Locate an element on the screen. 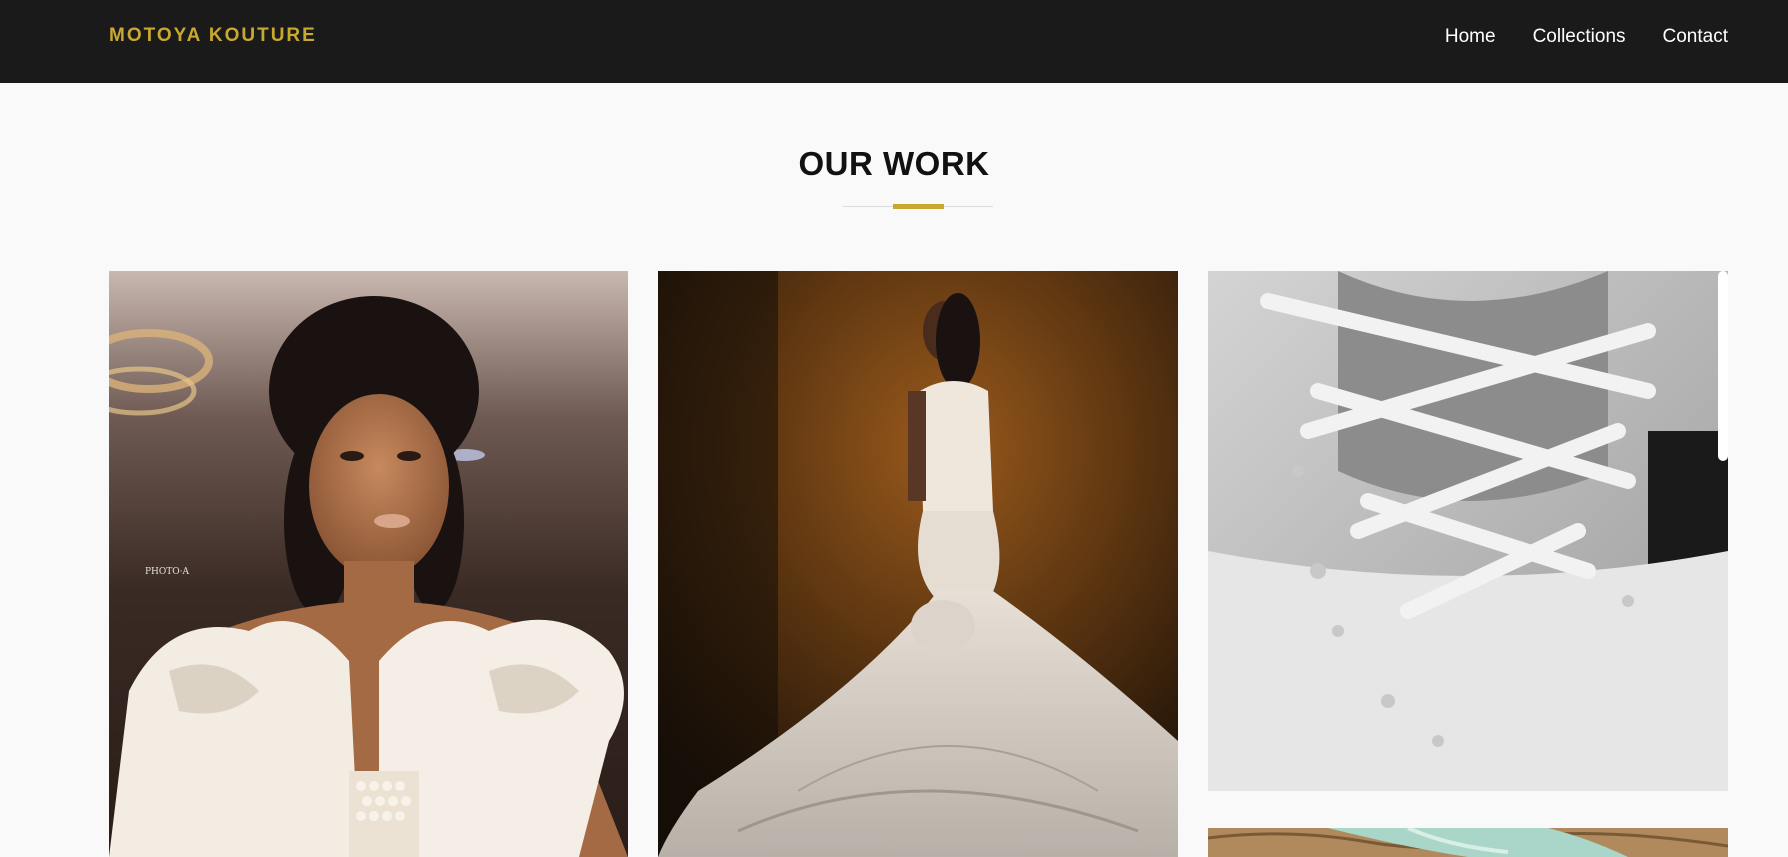 The height and width of the screenshot is (857, 1788). nav-links: Home Collections Contact is located at coordinates (1586, 37).